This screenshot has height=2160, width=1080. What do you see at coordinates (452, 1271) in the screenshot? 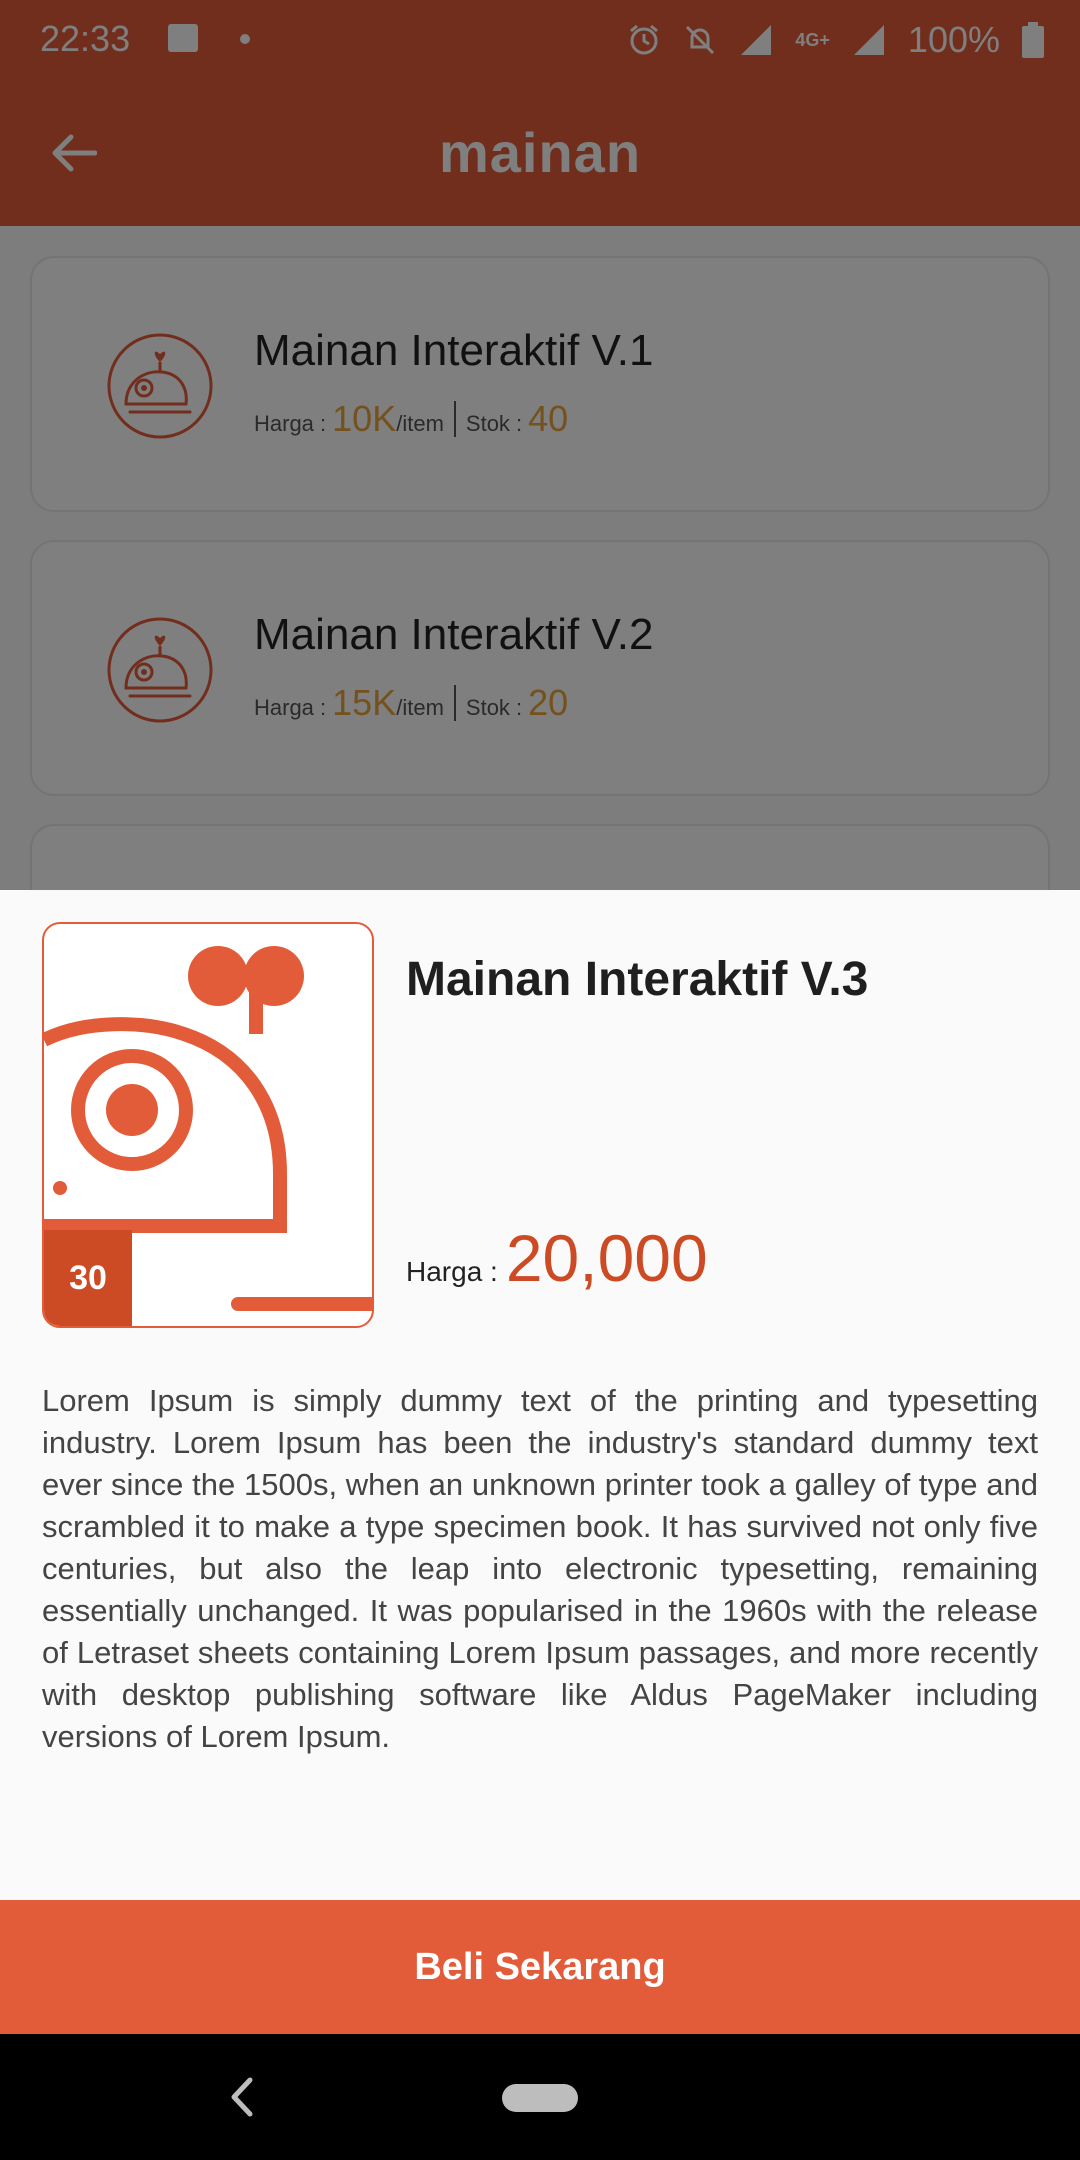
I see `price-label: Harga :` at bounding box center [452, 1271].